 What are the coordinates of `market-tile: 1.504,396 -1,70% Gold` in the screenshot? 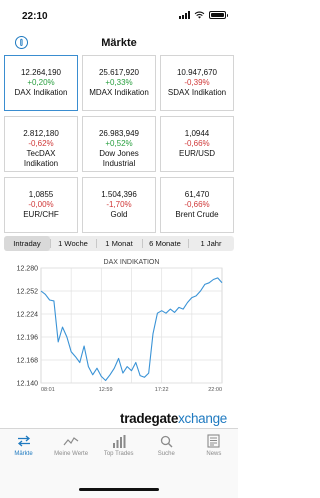 It's located at (119, 205).